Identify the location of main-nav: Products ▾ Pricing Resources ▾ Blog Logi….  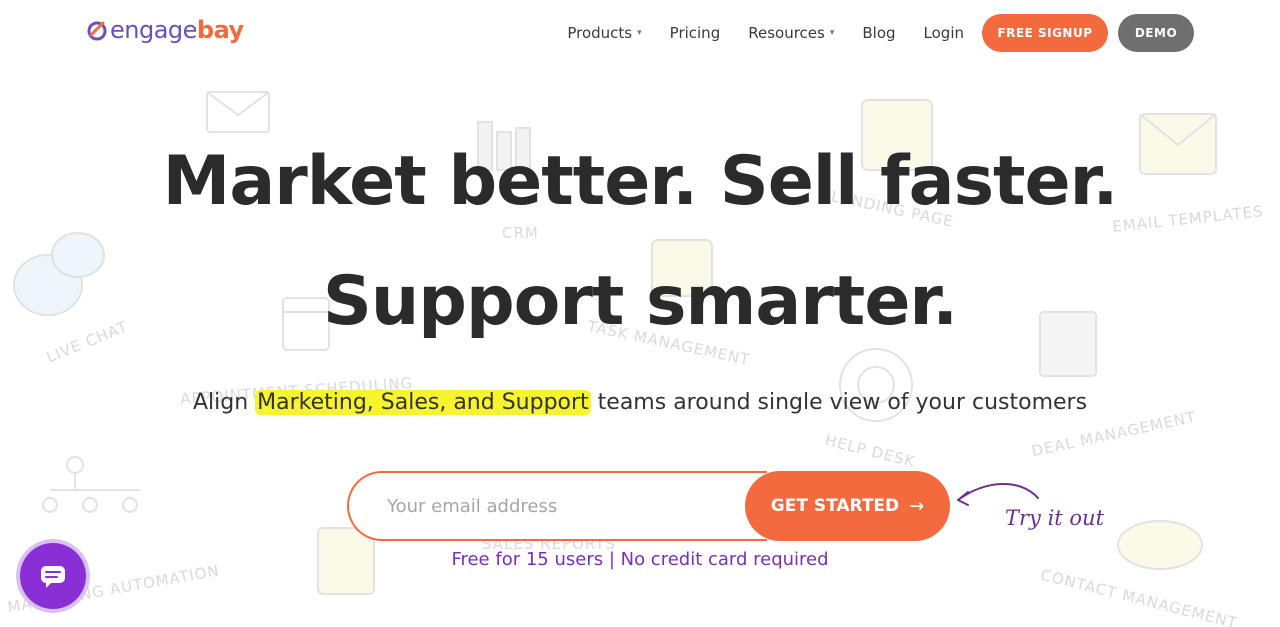
(880, 33).